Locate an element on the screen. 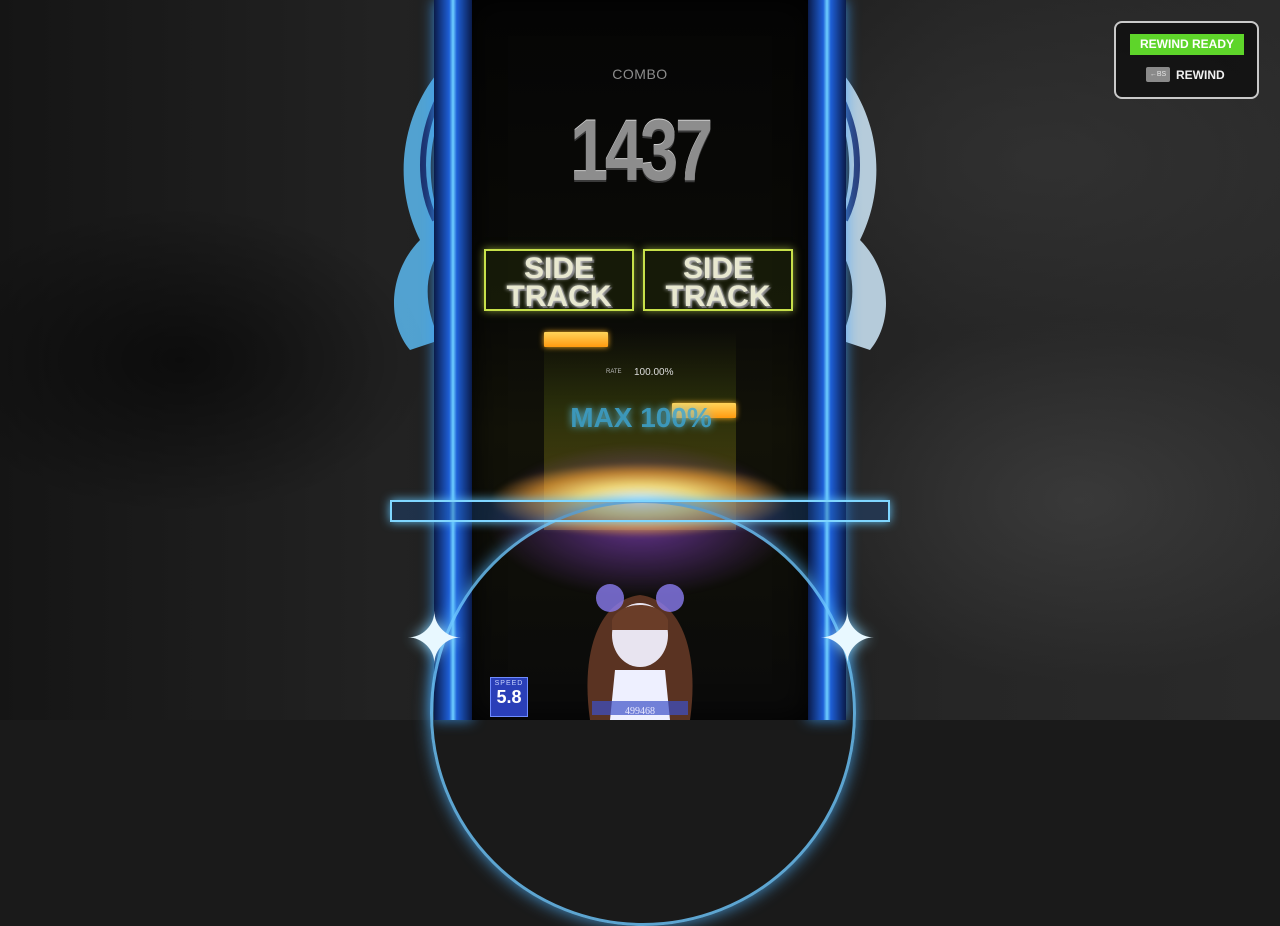  side-track-note-right: SIDE TRACK is located at coordinates (718, 281).